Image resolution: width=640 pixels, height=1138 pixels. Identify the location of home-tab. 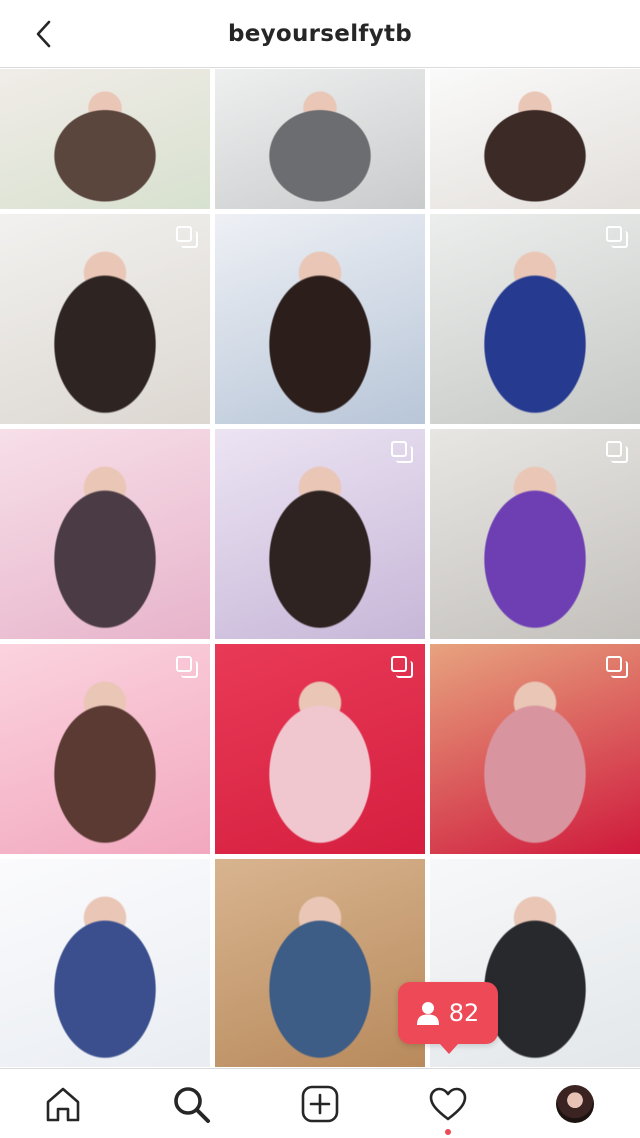
(63, 1104).